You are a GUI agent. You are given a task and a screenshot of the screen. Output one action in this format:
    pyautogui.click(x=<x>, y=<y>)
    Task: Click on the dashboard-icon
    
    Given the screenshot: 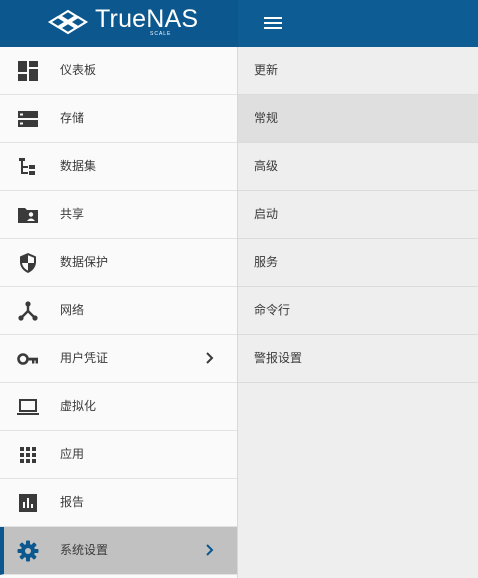 What is the action you would take?
    pyautogui.click(x=28, y=71)
    